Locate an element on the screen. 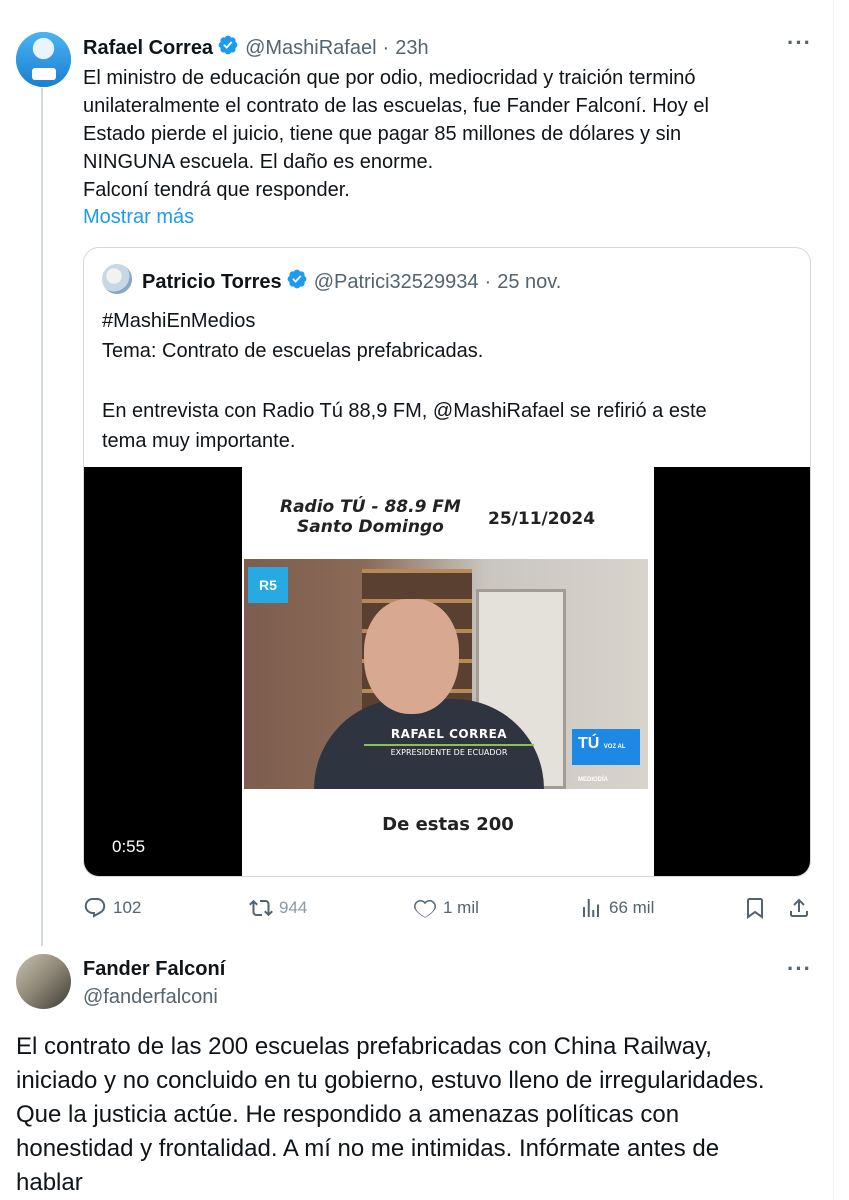 The width and height of the screenshot is (849, 1200). share-icon is located at coordinates (799, 907).